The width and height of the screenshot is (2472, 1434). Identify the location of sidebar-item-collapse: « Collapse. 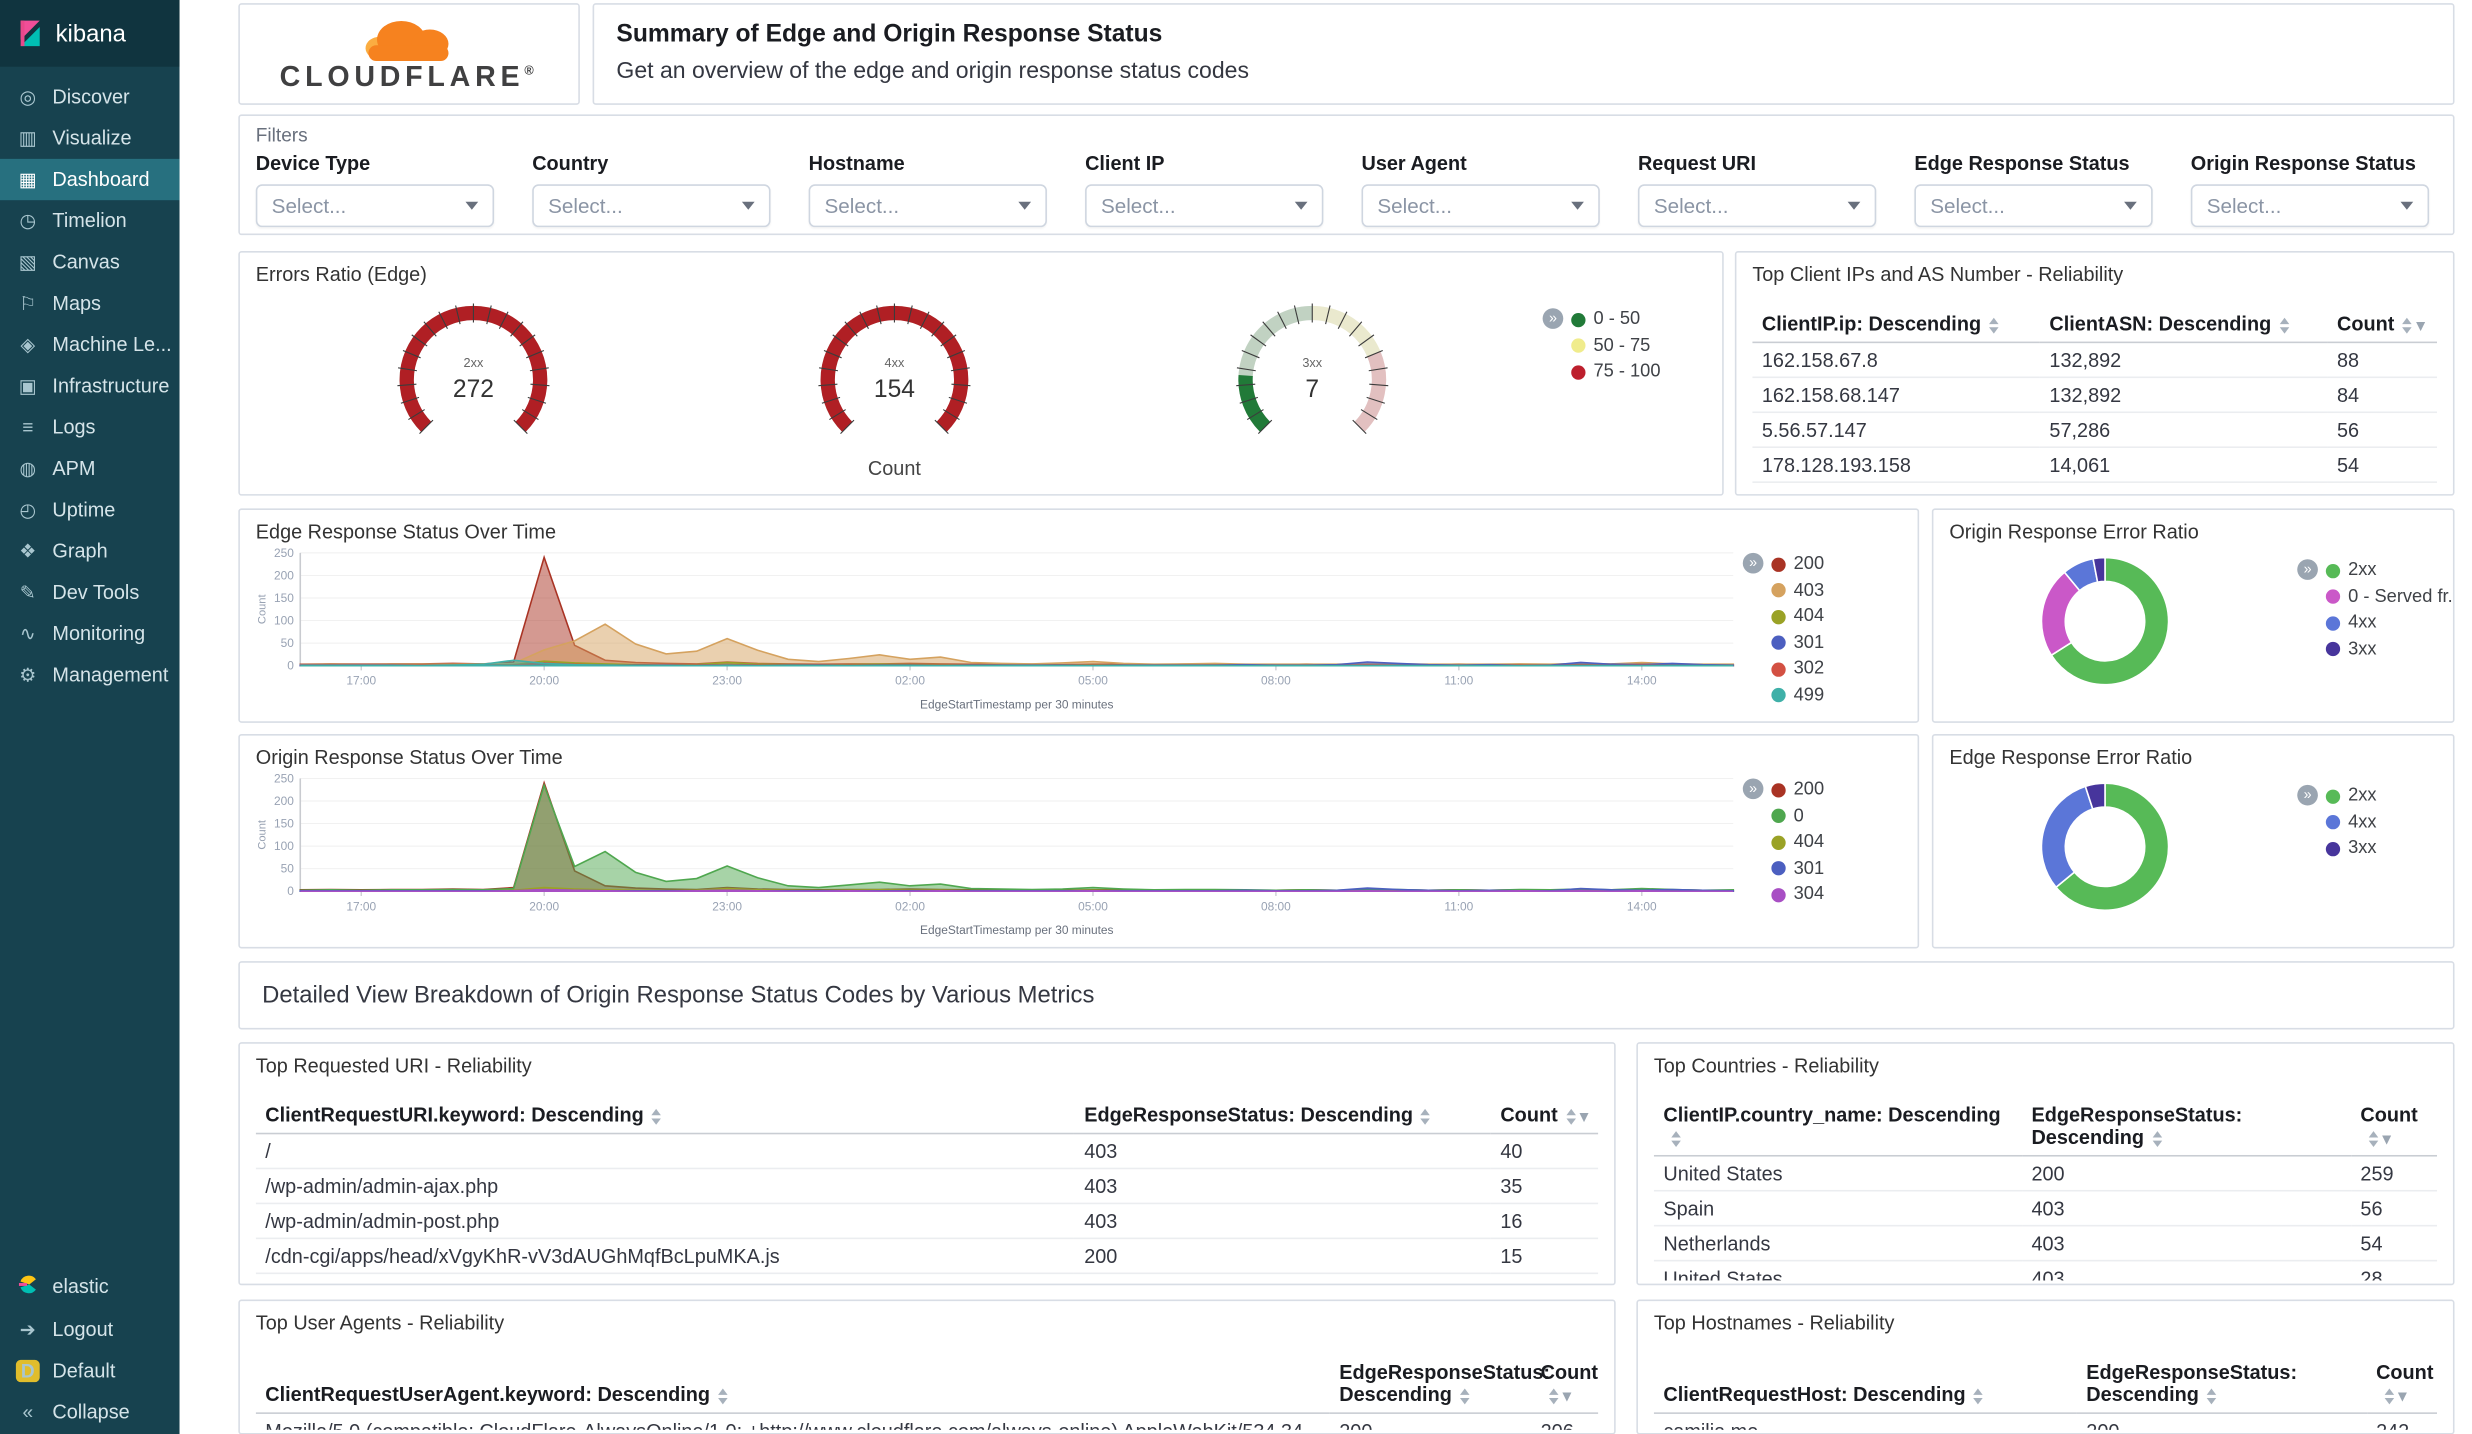
(90, 1412).